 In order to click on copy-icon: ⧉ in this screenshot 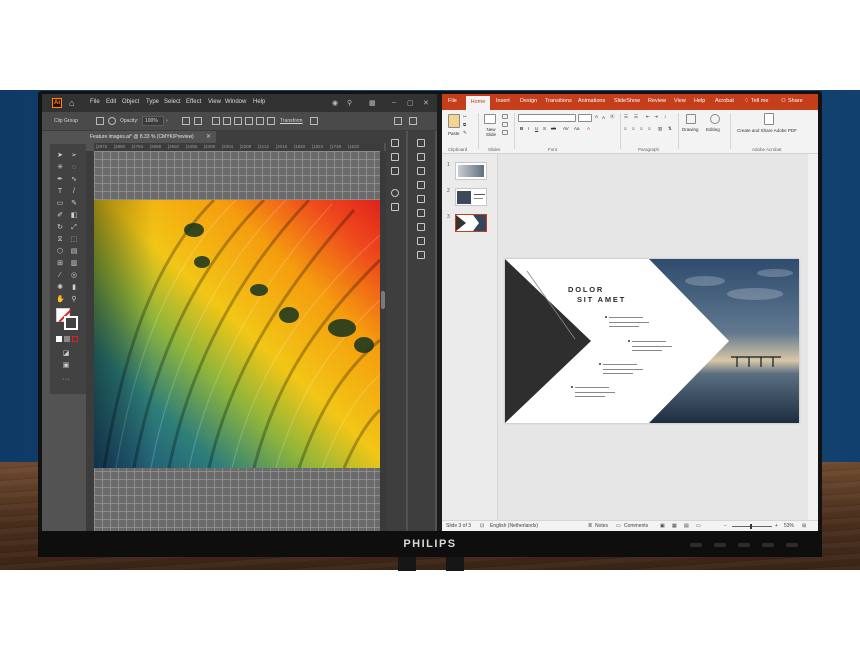, I will do `click(464, 124)`.